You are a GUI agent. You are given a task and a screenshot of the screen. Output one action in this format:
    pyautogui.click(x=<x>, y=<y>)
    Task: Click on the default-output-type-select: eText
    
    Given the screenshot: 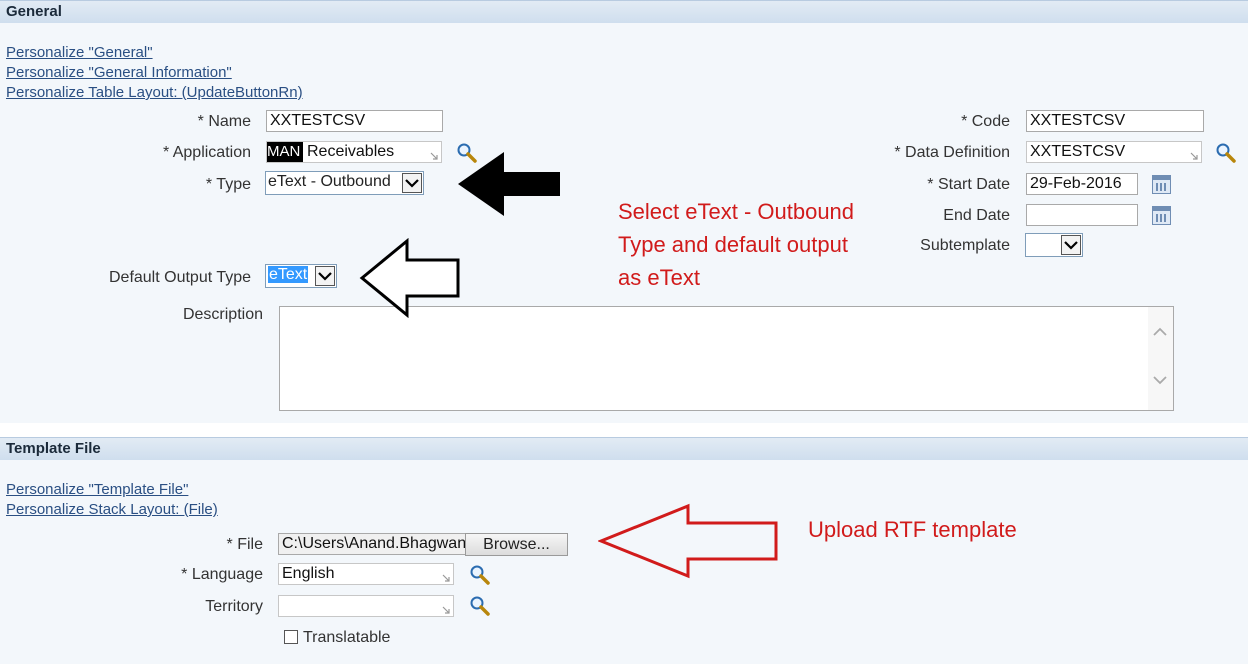 What is the action you would take?
    pyautogui.click(x=301, y=276)
    